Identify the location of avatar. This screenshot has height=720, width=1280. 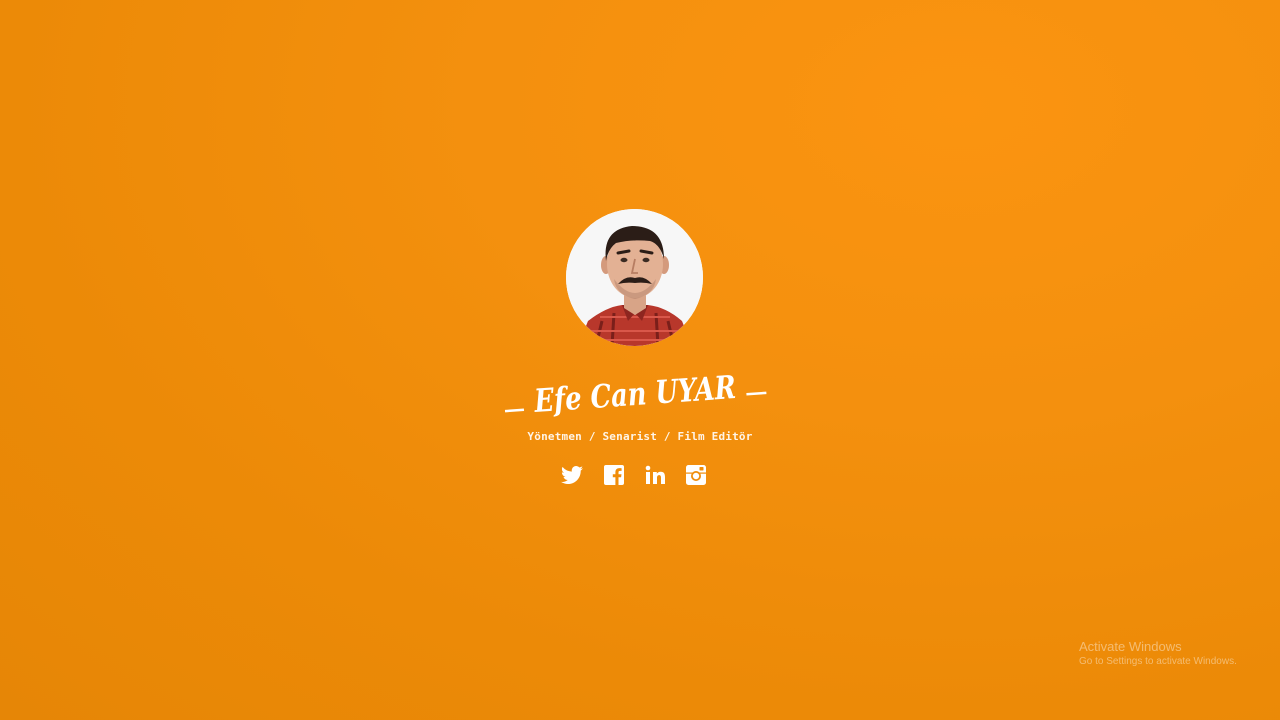
(634, 277).